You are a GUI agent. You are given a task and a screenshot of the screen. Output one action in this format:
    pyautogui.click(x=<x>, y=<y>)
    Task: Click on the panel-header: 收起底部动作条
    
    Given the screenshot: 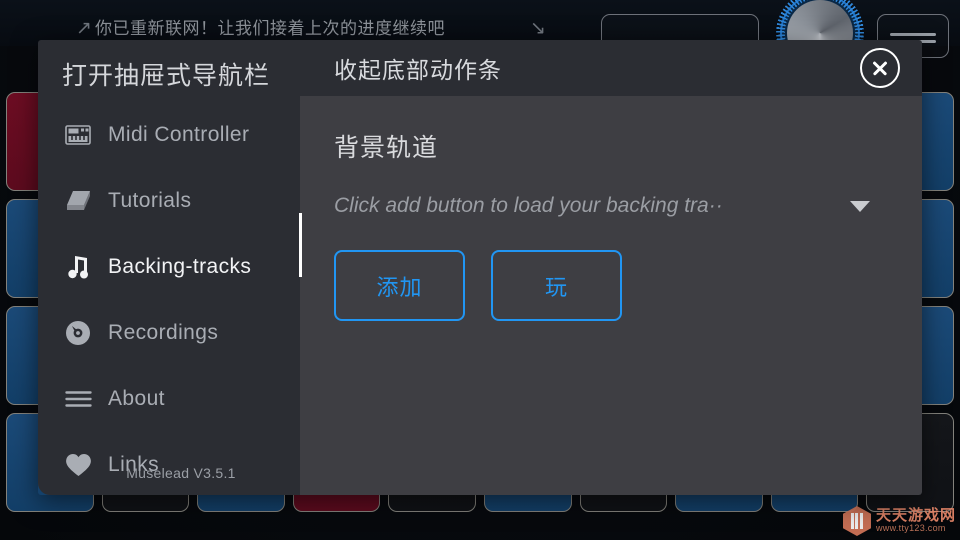 What is the action you would take?
    pyautogui.click(x=611, y=68)
    